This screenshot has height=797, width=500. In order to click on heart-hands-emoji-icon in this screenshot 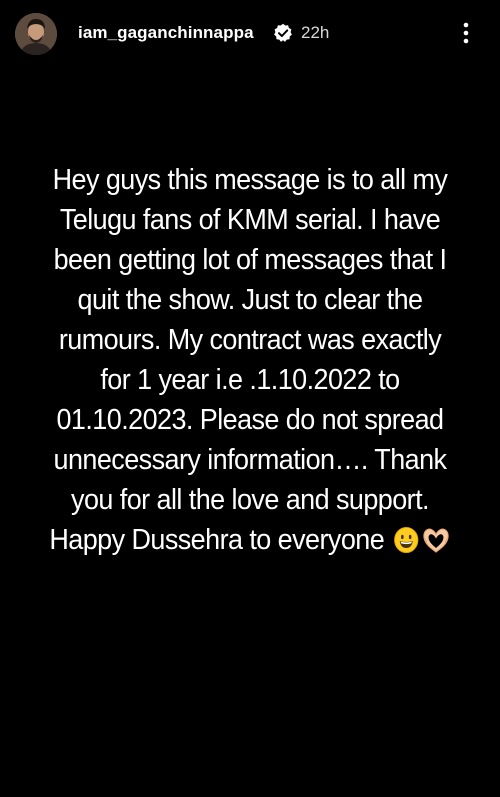, I will do `click(436, 540)`.